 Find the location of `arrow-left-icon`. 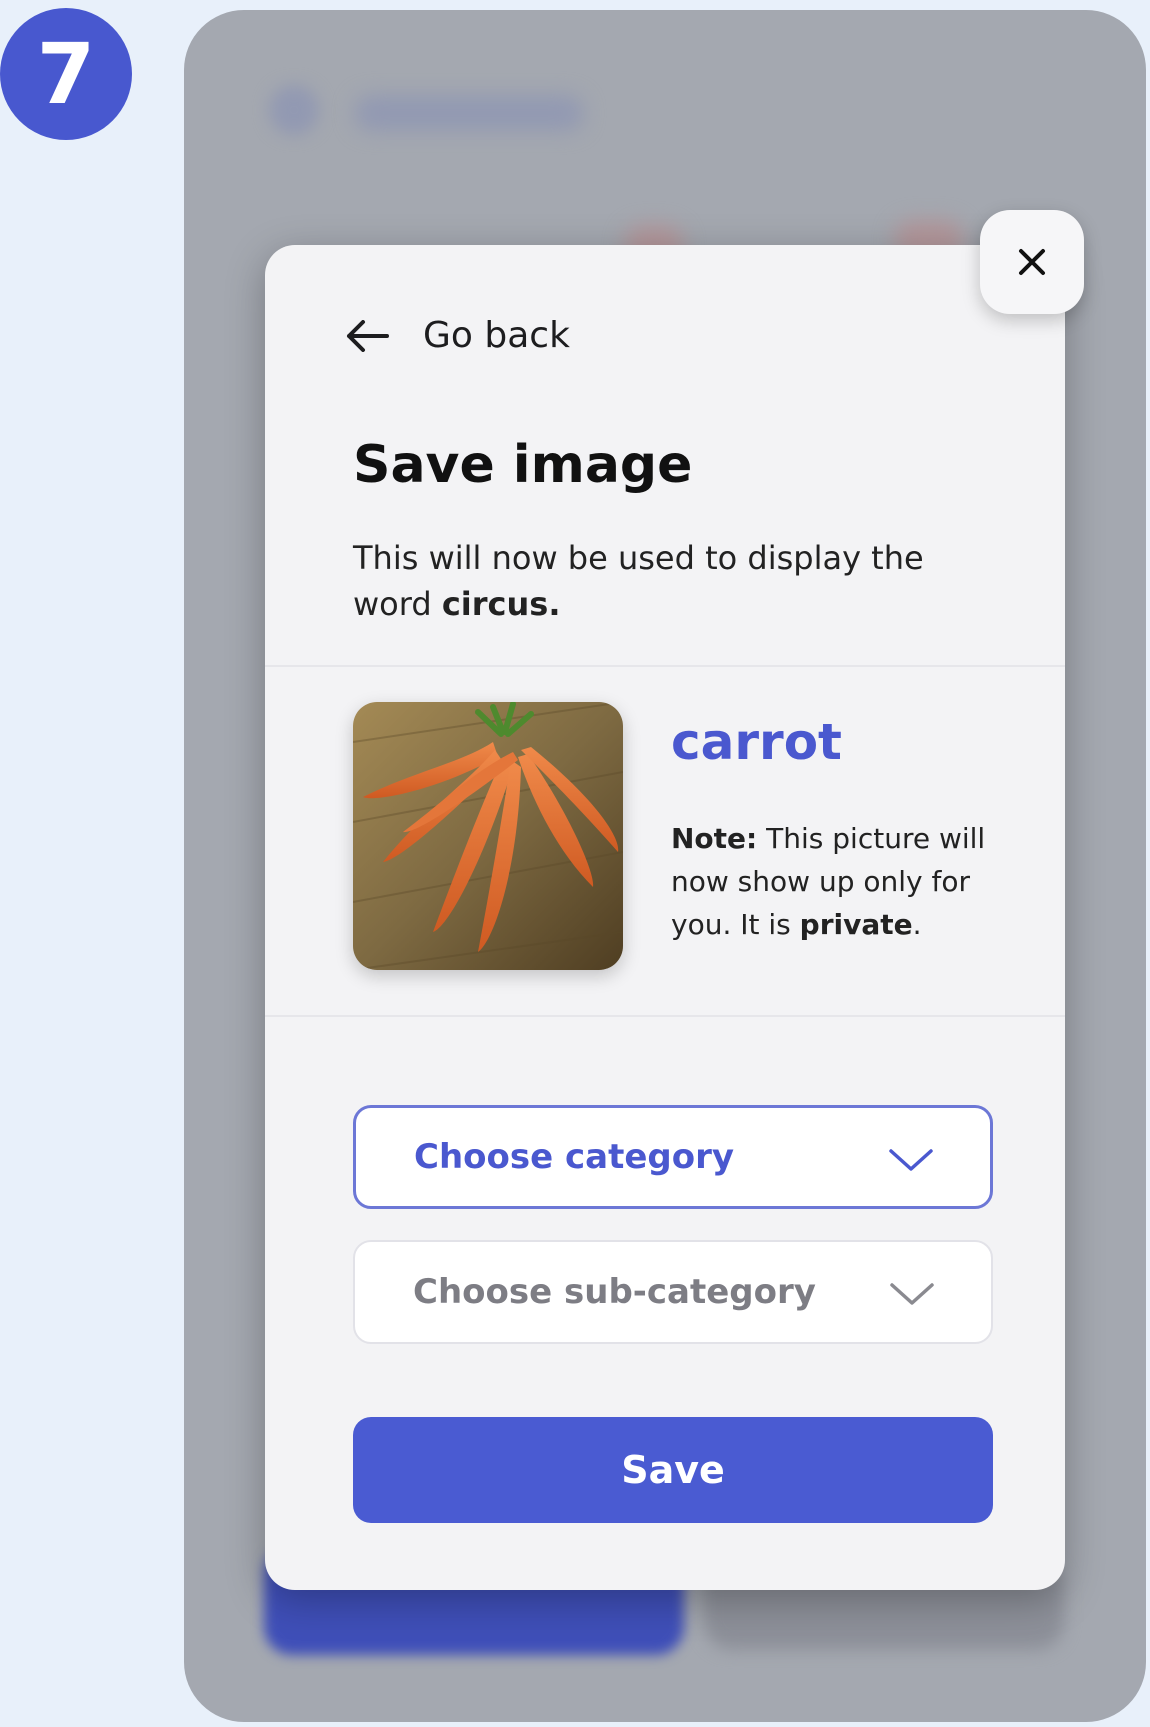

arrow-left-icon is located at coordinates (368, 335).